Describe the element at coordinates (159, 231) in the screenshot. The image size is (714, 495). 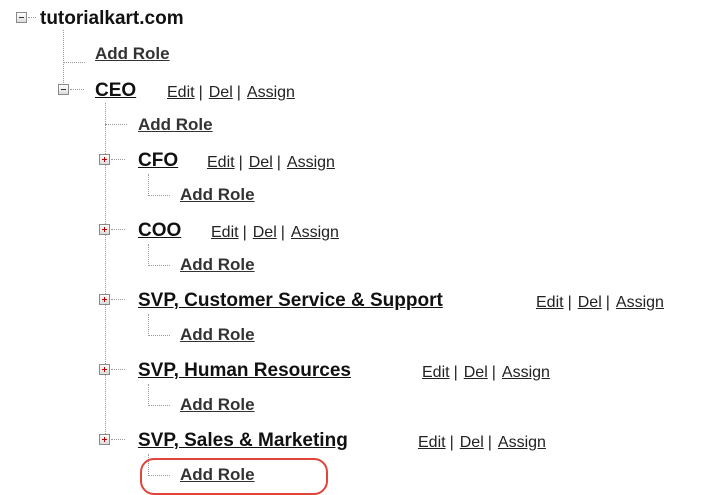
I see `role-link-coo: COO` at that location.